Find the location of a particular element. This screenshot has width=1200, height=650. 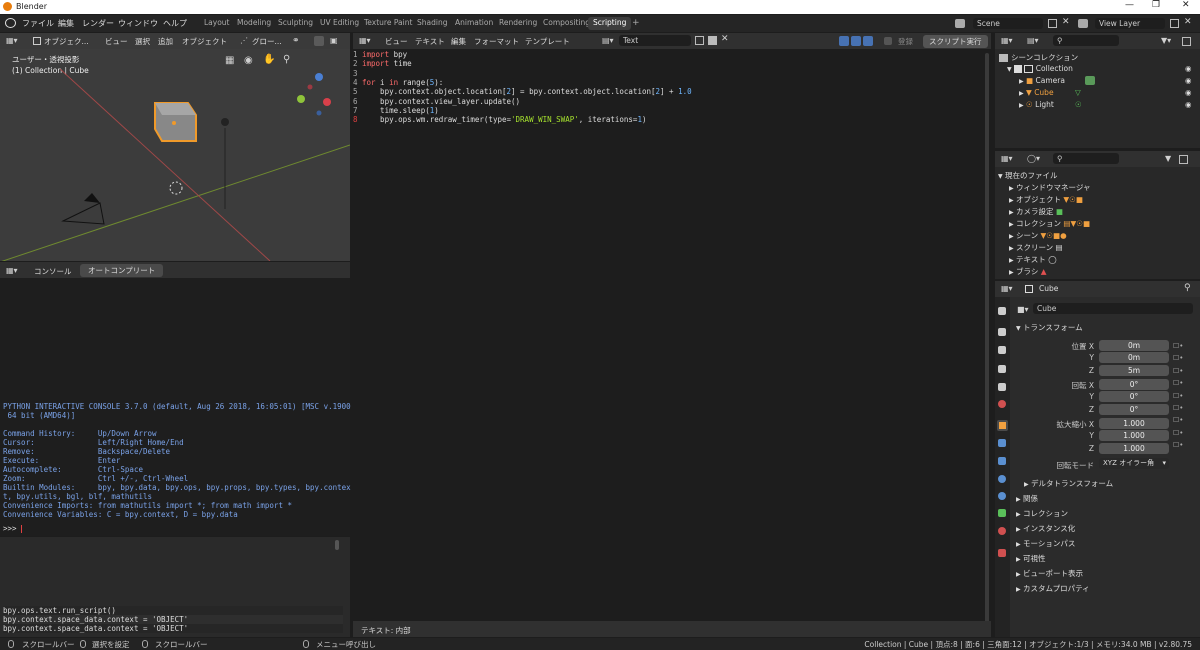

tab-shading: Shading is located at coordinates (432, 23).